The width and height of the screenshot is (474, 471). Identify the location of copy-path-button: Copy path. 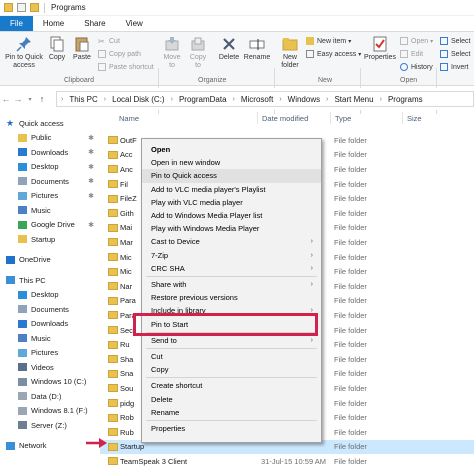
(119, 54).